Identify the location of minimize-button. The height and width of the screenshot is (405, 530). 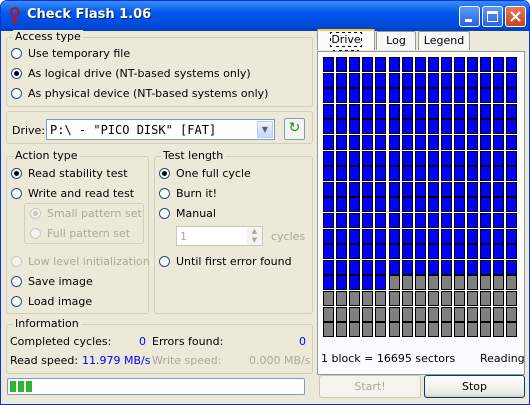
(469, 16).